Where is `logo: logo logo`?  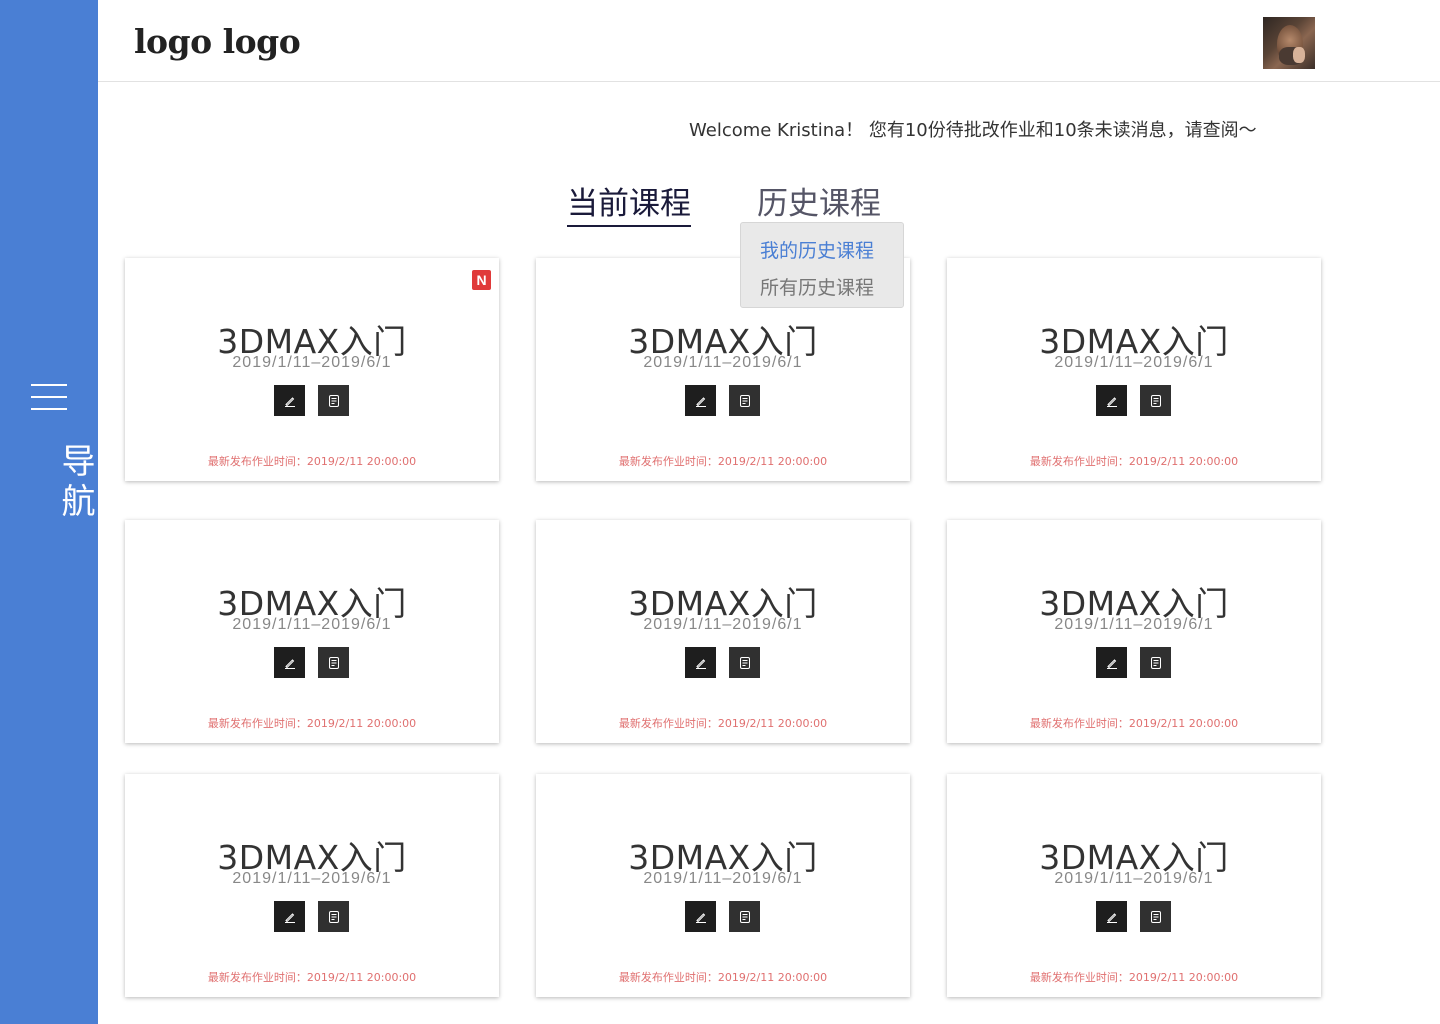 logo: logo logo is located at coordinates (217, 41).